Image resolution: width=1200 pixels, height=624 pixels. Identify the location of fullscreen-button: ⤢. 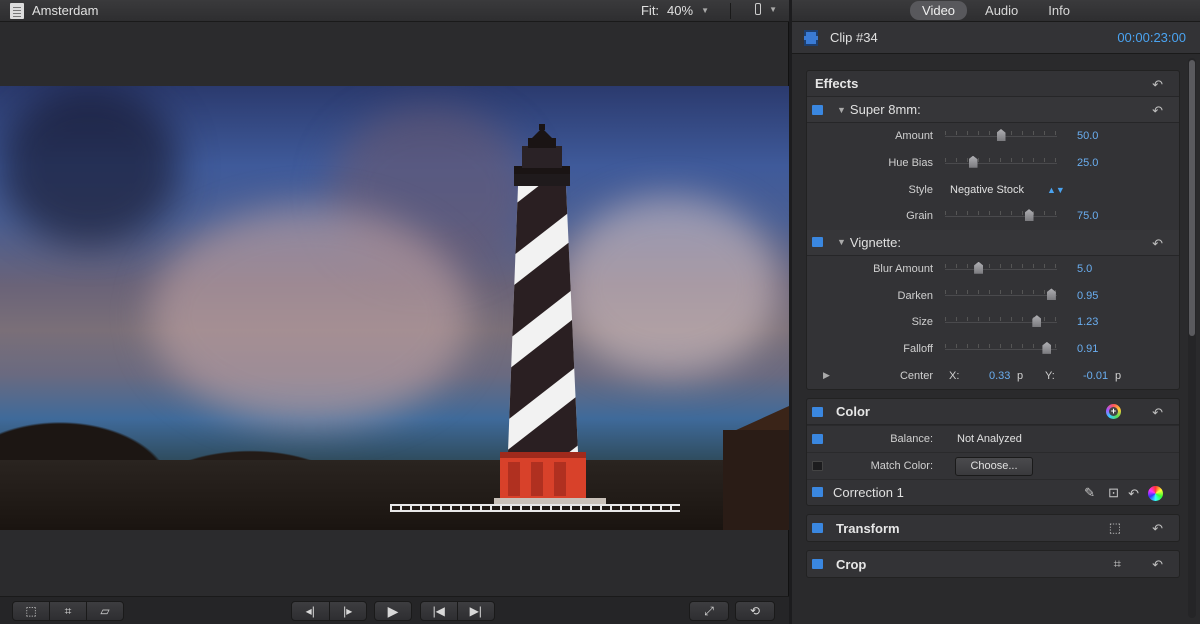
(709, 611).